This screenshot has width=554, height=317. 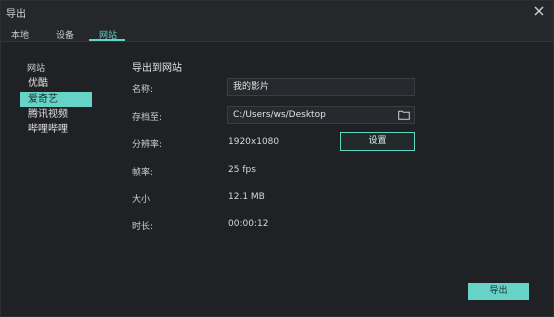 I want to click on sidebar-item-tencent-video: 腾讯视频, so click(x=56, y=114).